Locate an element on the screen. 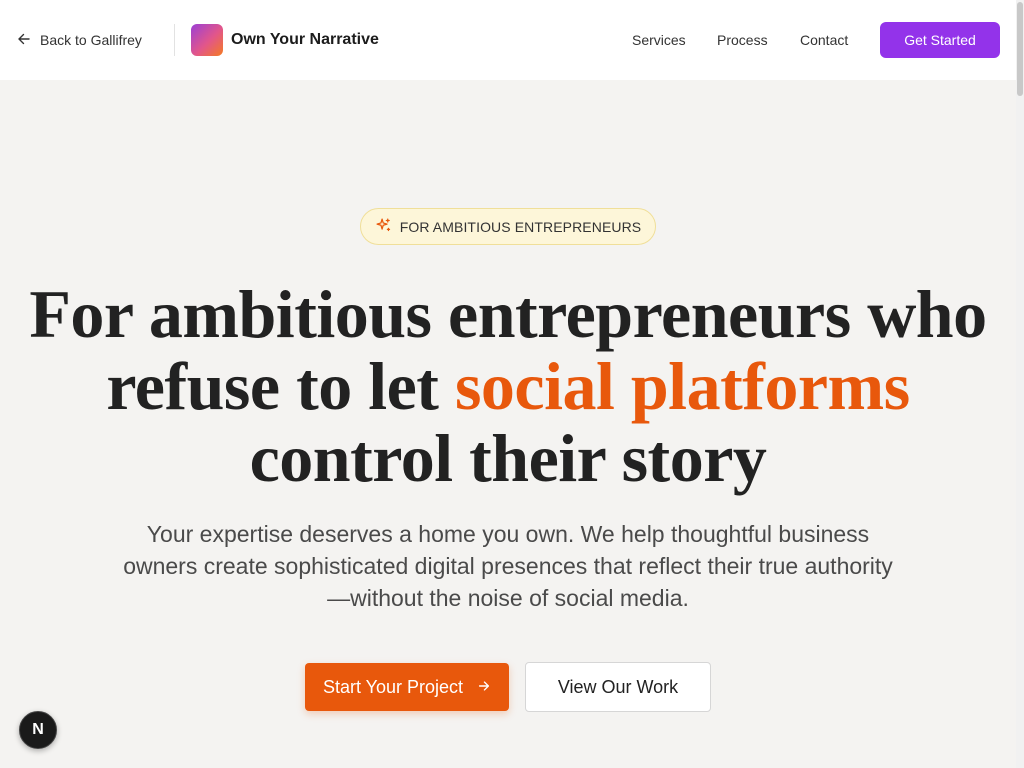 Image resolution: width=1024 pixels, height=768 pixels. back-link: Back to Gallifrey is located at coordinates (79, 40).